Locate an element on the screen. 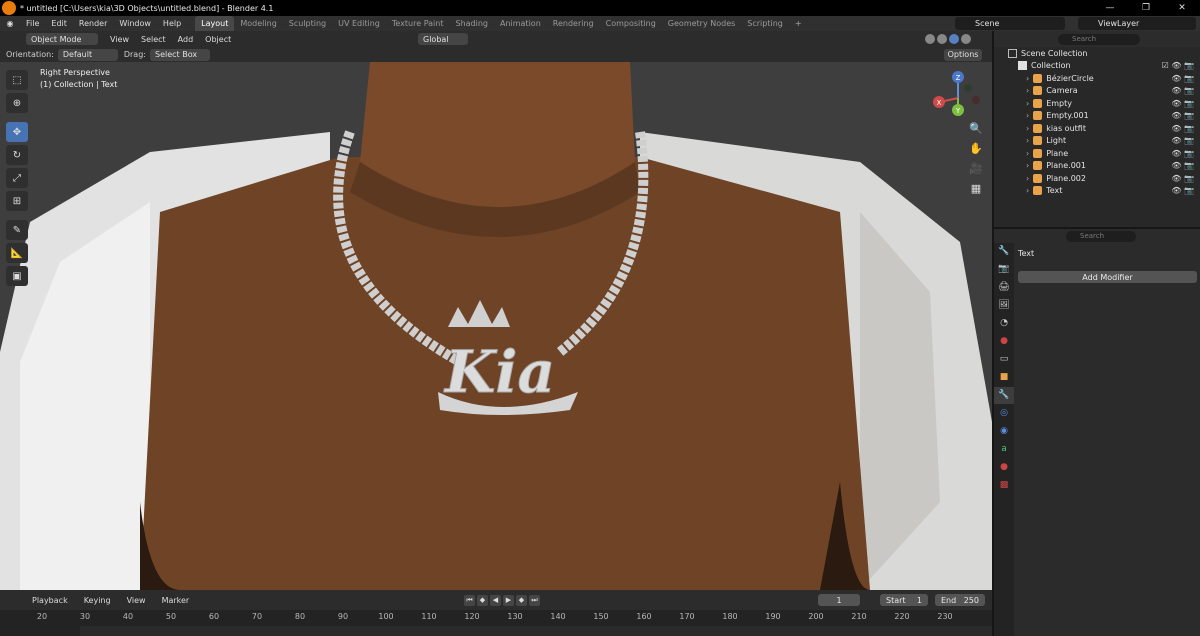  annotate-tool-icon: ✎ is located at coordinates (17, 230).